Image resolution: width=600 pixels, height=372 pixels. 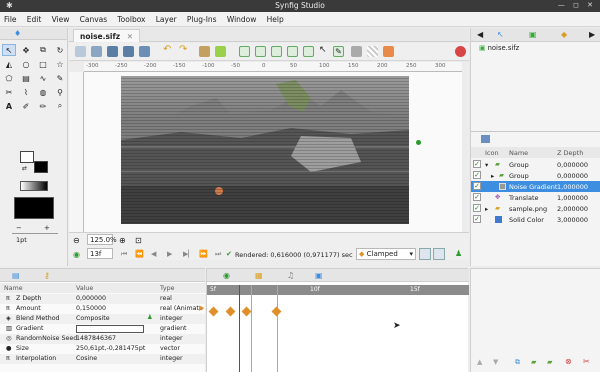 I want to click on close-tab-icon: ✕, so click(x=130, y=36).